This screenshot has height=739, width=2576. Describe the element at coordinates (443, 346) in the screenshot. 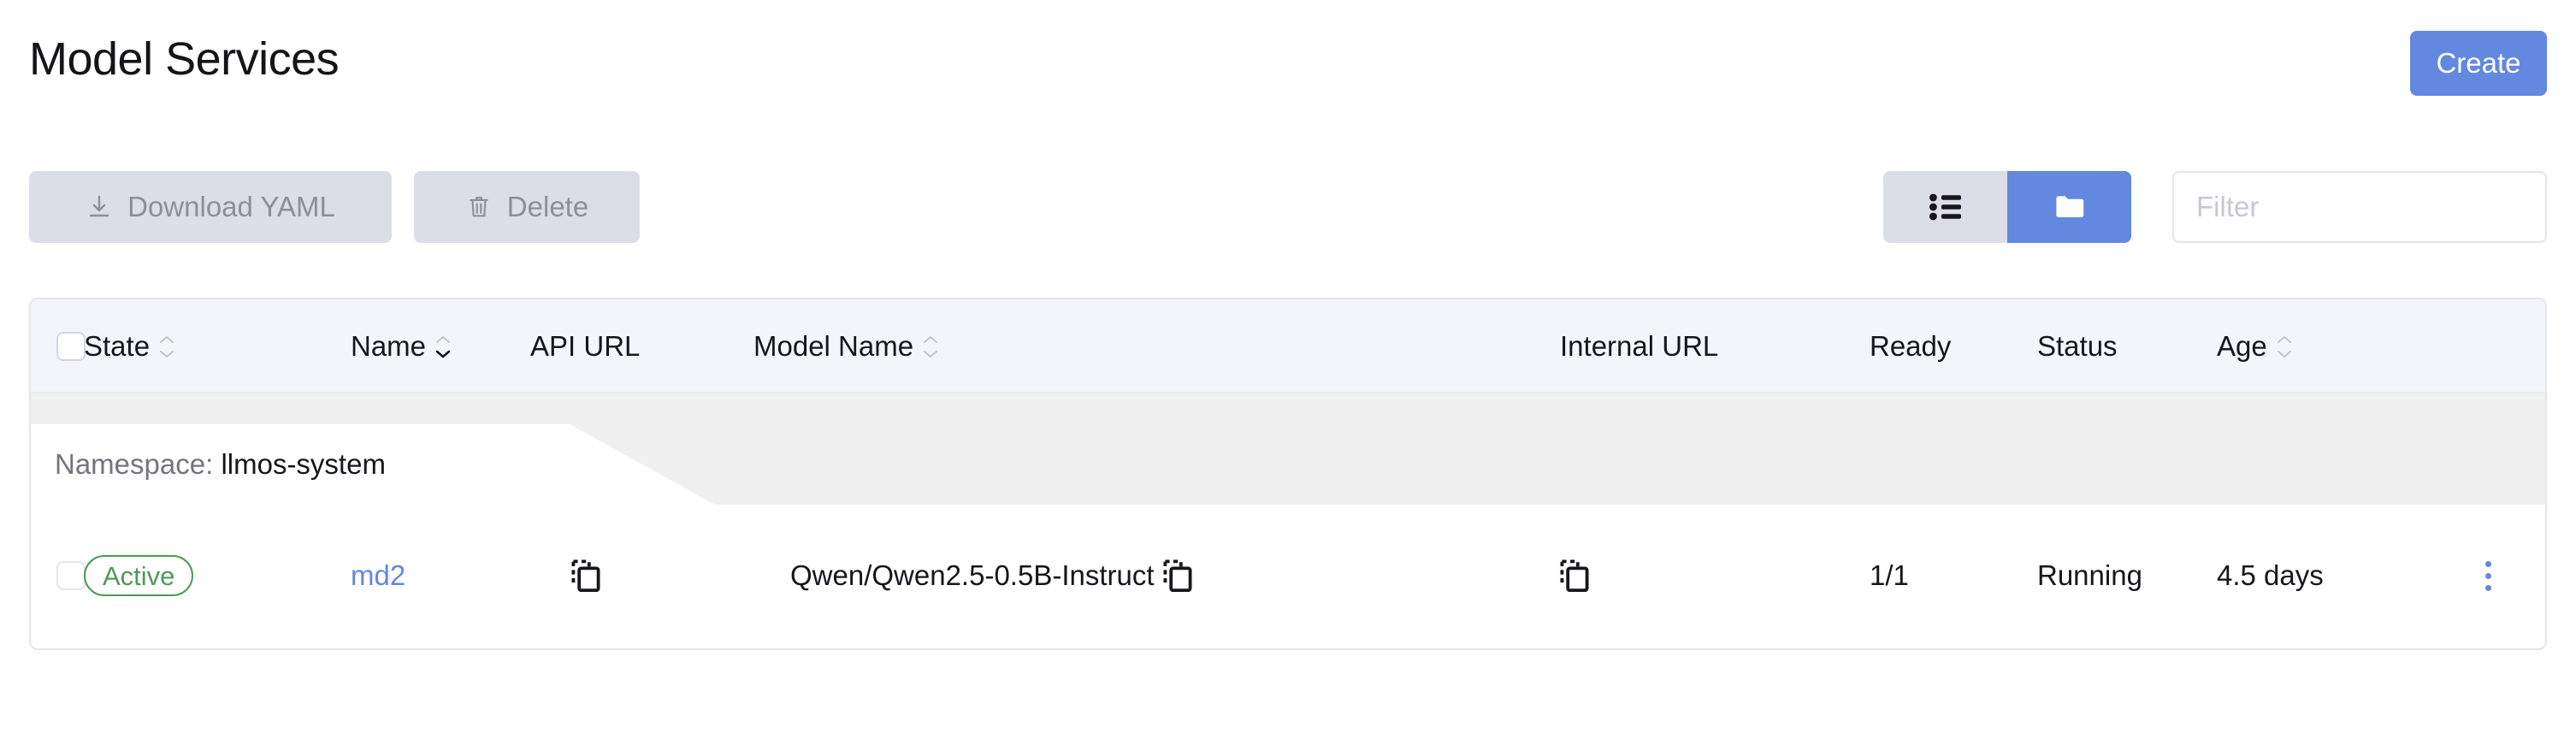

I see `sort-indicator-name` at that location.